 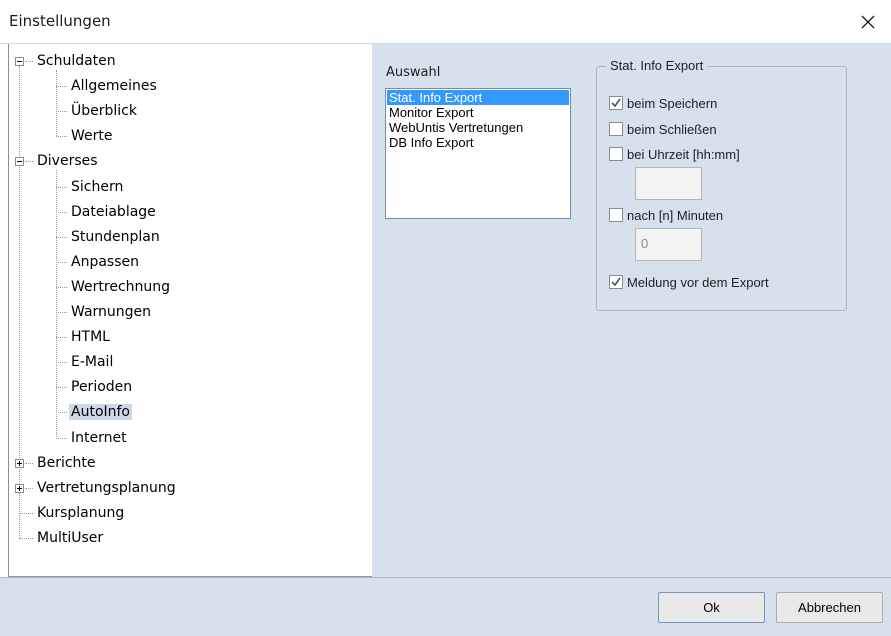 I want to click on tree-item: Dateiablage, so click(x=113, y=212).